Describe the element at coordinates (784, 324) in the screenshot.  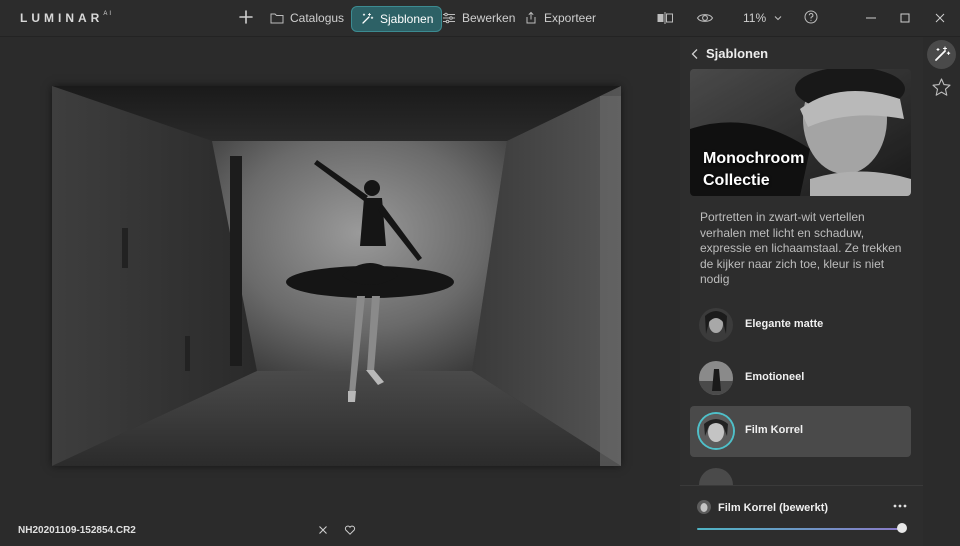
I see `preset-label: Elegante matte` at that location.